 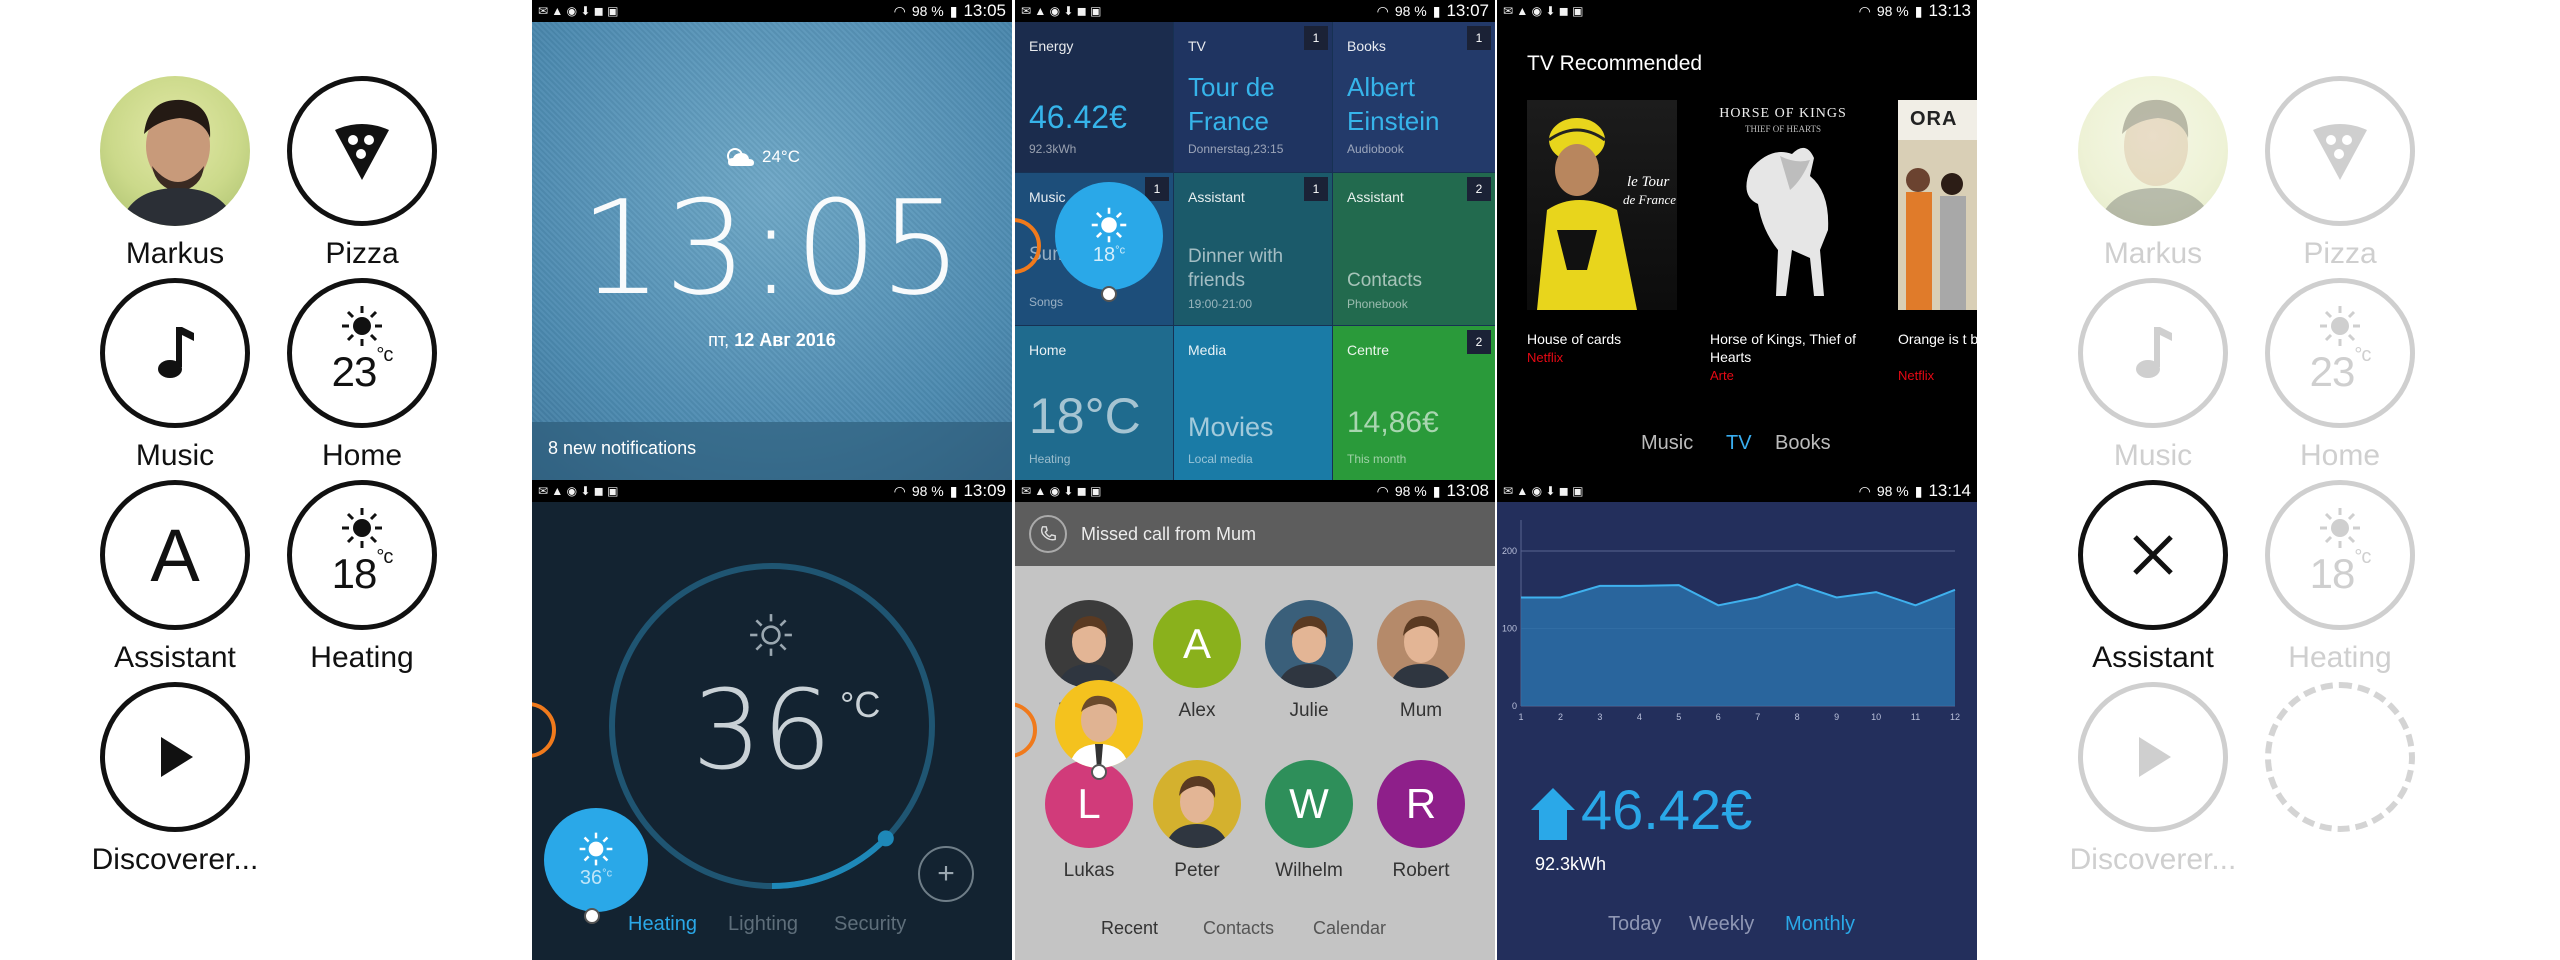 What do you see at coordinates (1255, 491) in the screenshot?
I see `status-bar: ✉ ▲ ◉ ⬇ ◼ ▣ ◠ 98 % ▮ 13:08` at bounding box center [1255, 491].